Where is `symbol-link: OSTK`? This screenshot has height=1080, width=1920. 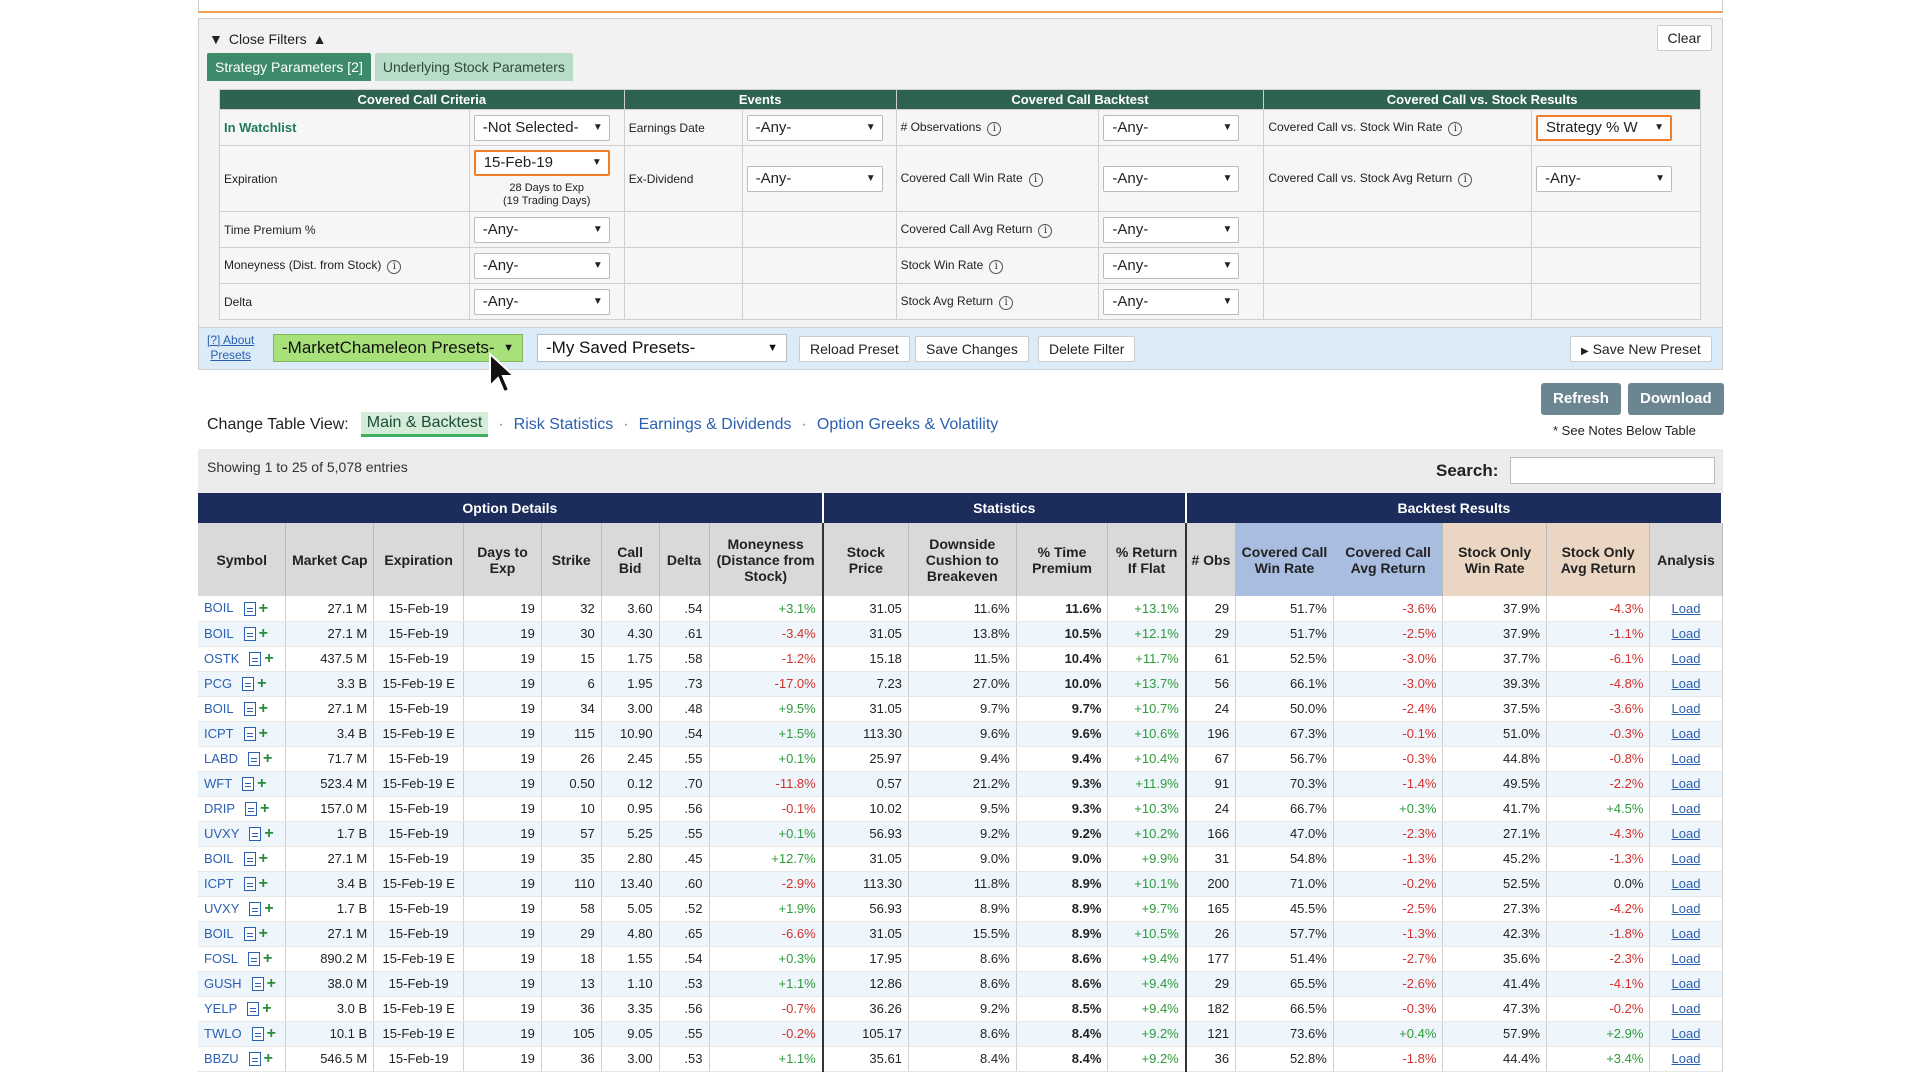 symbol-link: OSTK is located at coordinates (221, 658).